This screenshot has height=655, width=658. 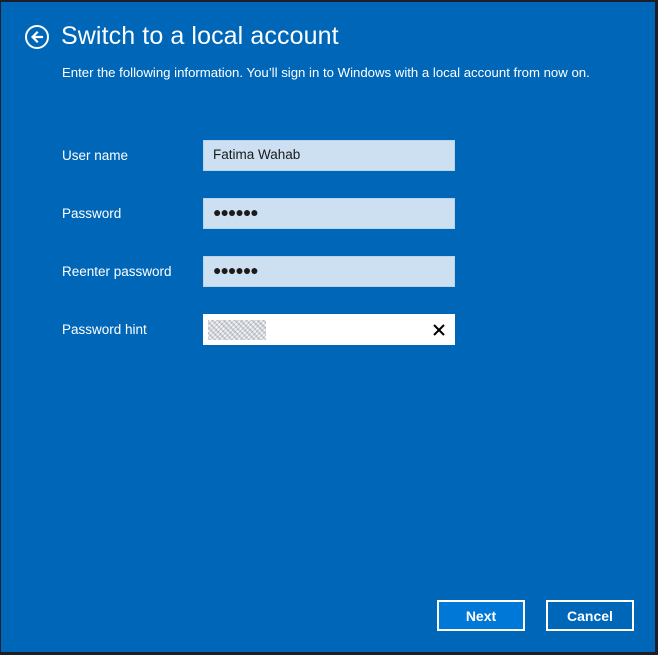 I want to click on reenter-password-label: Reenter password, so click(x=117, y=271).